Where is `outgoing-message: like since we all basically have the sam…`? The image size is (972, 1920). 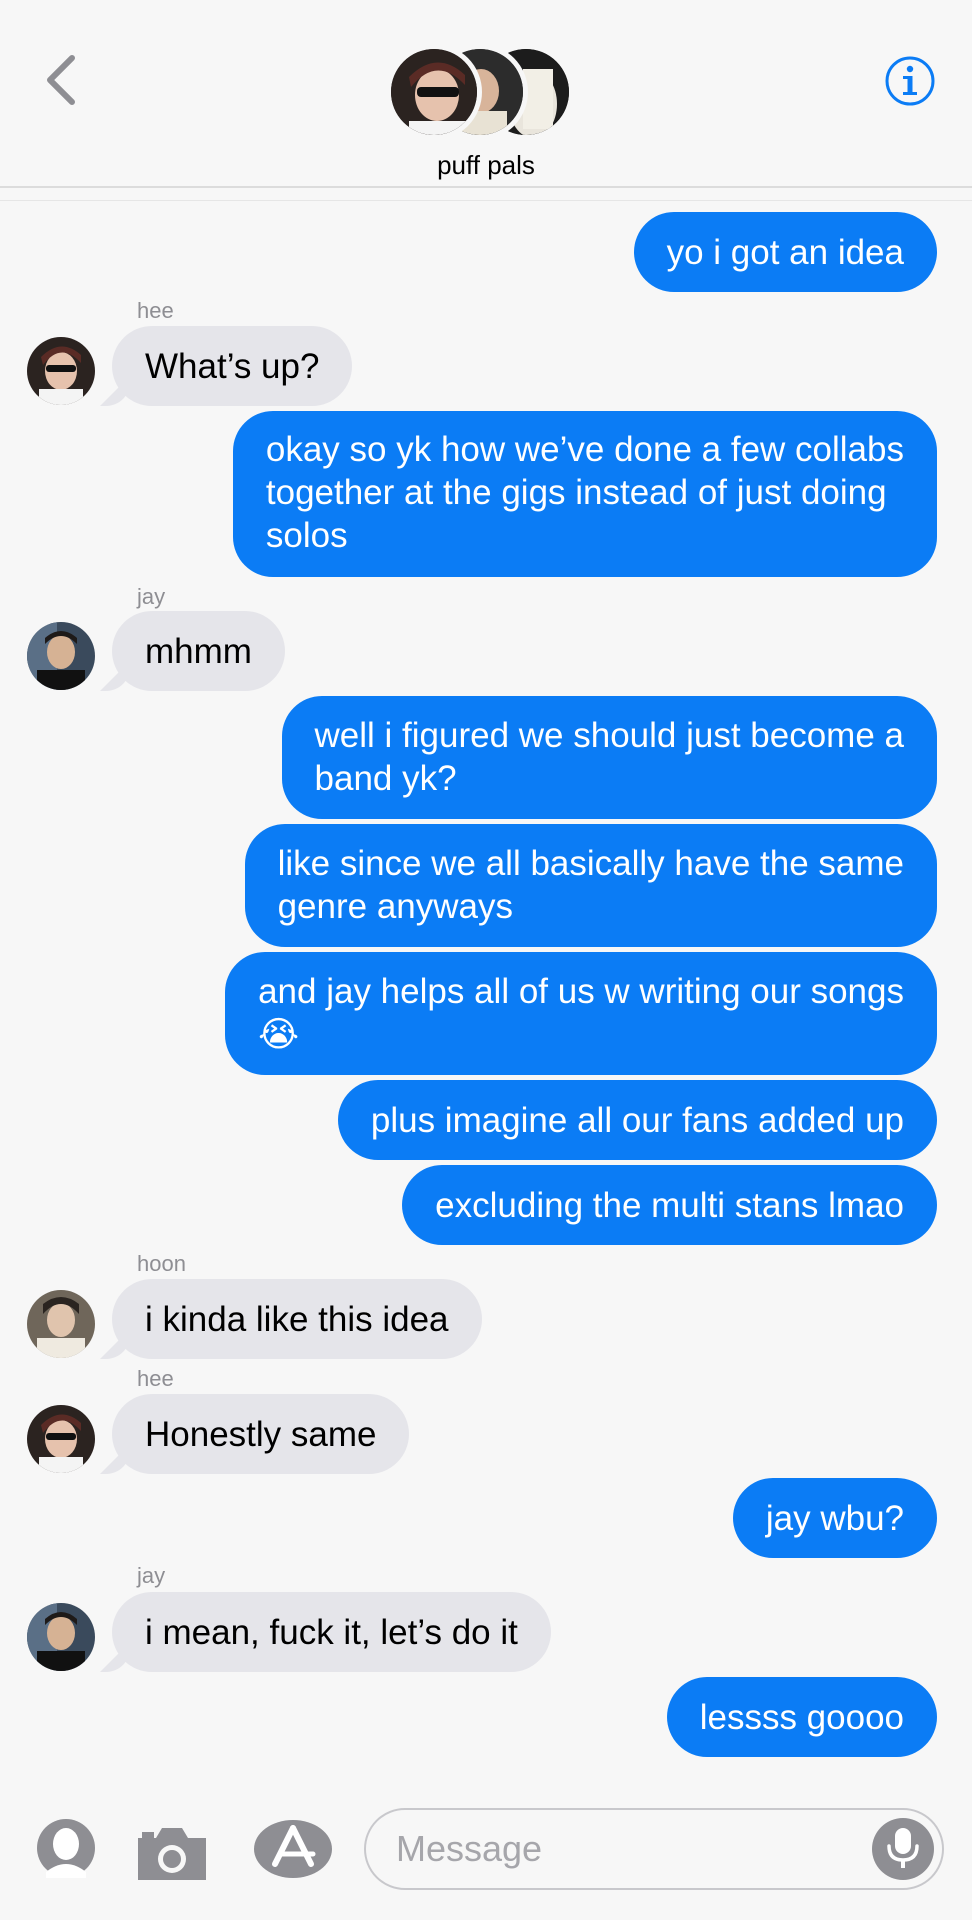
outgoing-message: like since we all basically have the sam… is located at coordinates (590, 885).